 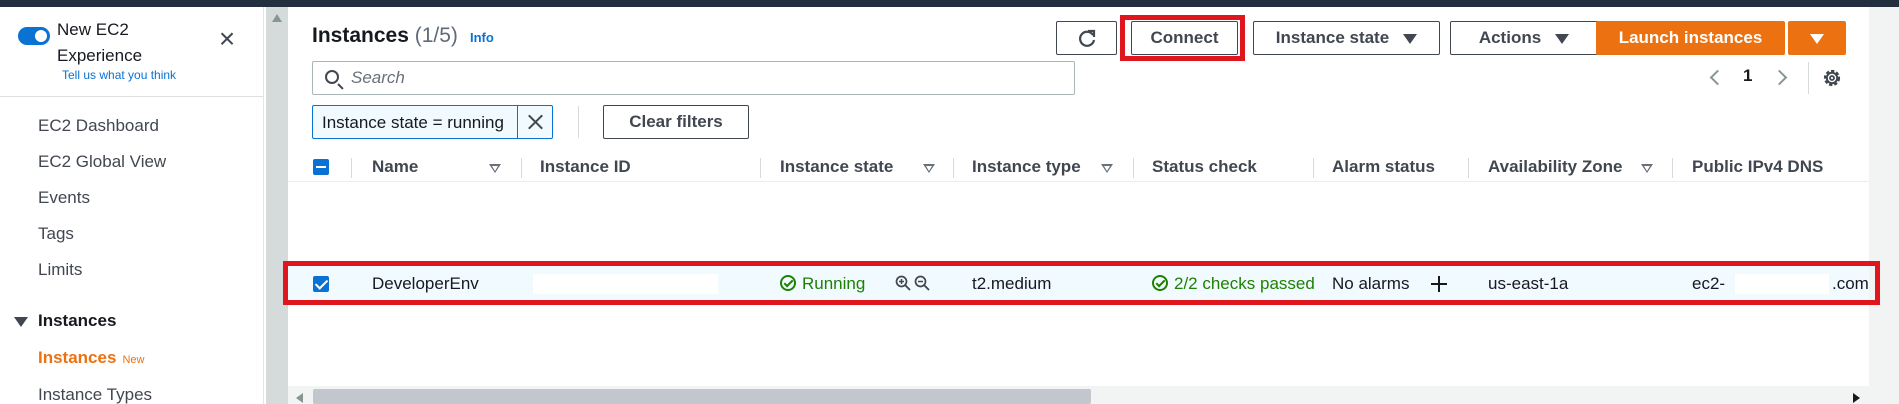 I want to click on sidebar-item-ec2-global-view: EC2 Global View, so click(x=102, y=162).